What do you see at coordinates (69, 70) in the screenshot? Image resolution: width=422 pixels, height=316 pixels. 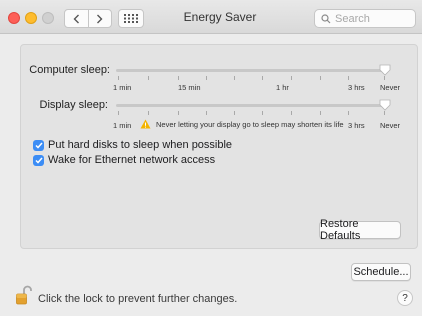 I see `computer-sleep-label: Computer sleep:` at bounding box center [69, 70].